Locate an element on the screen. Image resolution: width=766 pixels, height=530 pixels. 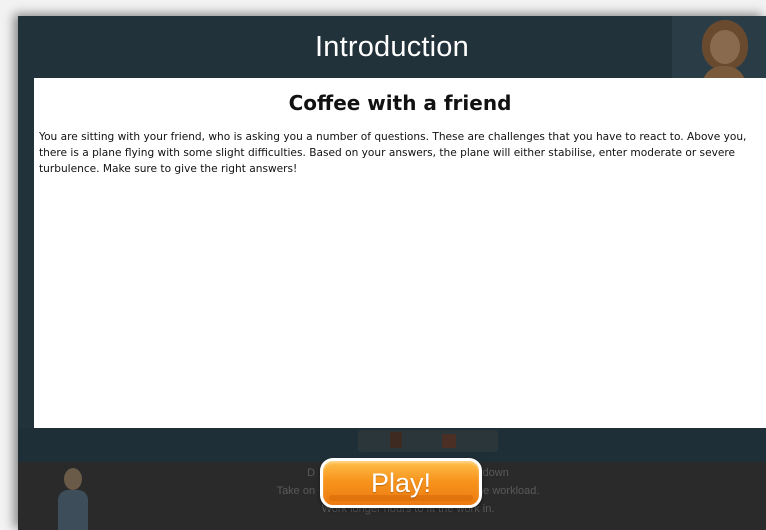
dialog-title-bar: Introduction is located at coordinates (392, 47).